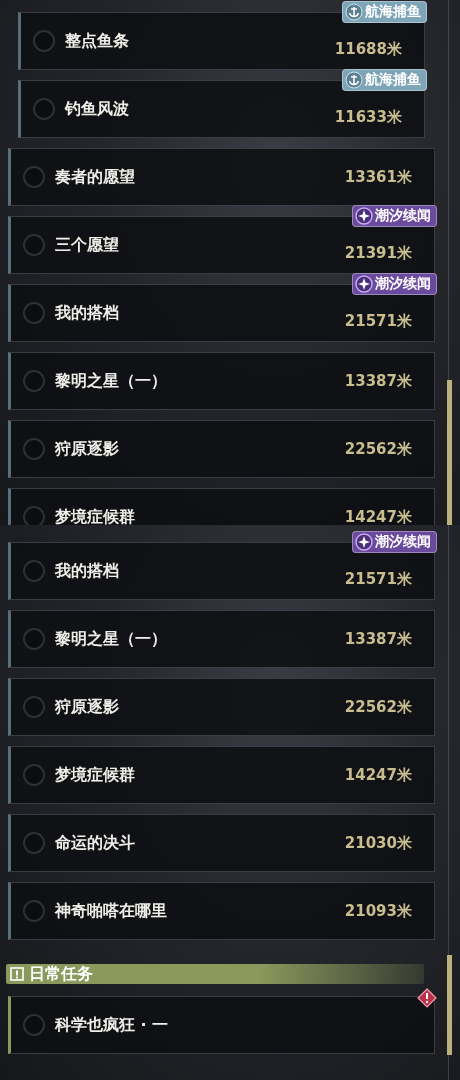 This screenshot has height=1080, width=460. Describe the element at coordinates (378, 911) in the screenshot. I see `quest-distance: 21093米` at that location.